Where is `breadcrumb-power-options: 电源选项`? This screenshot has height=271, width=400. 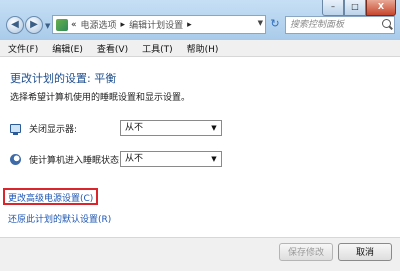 breadcrumb-power-options: 电源选项 is located at coordinates (99, 24).